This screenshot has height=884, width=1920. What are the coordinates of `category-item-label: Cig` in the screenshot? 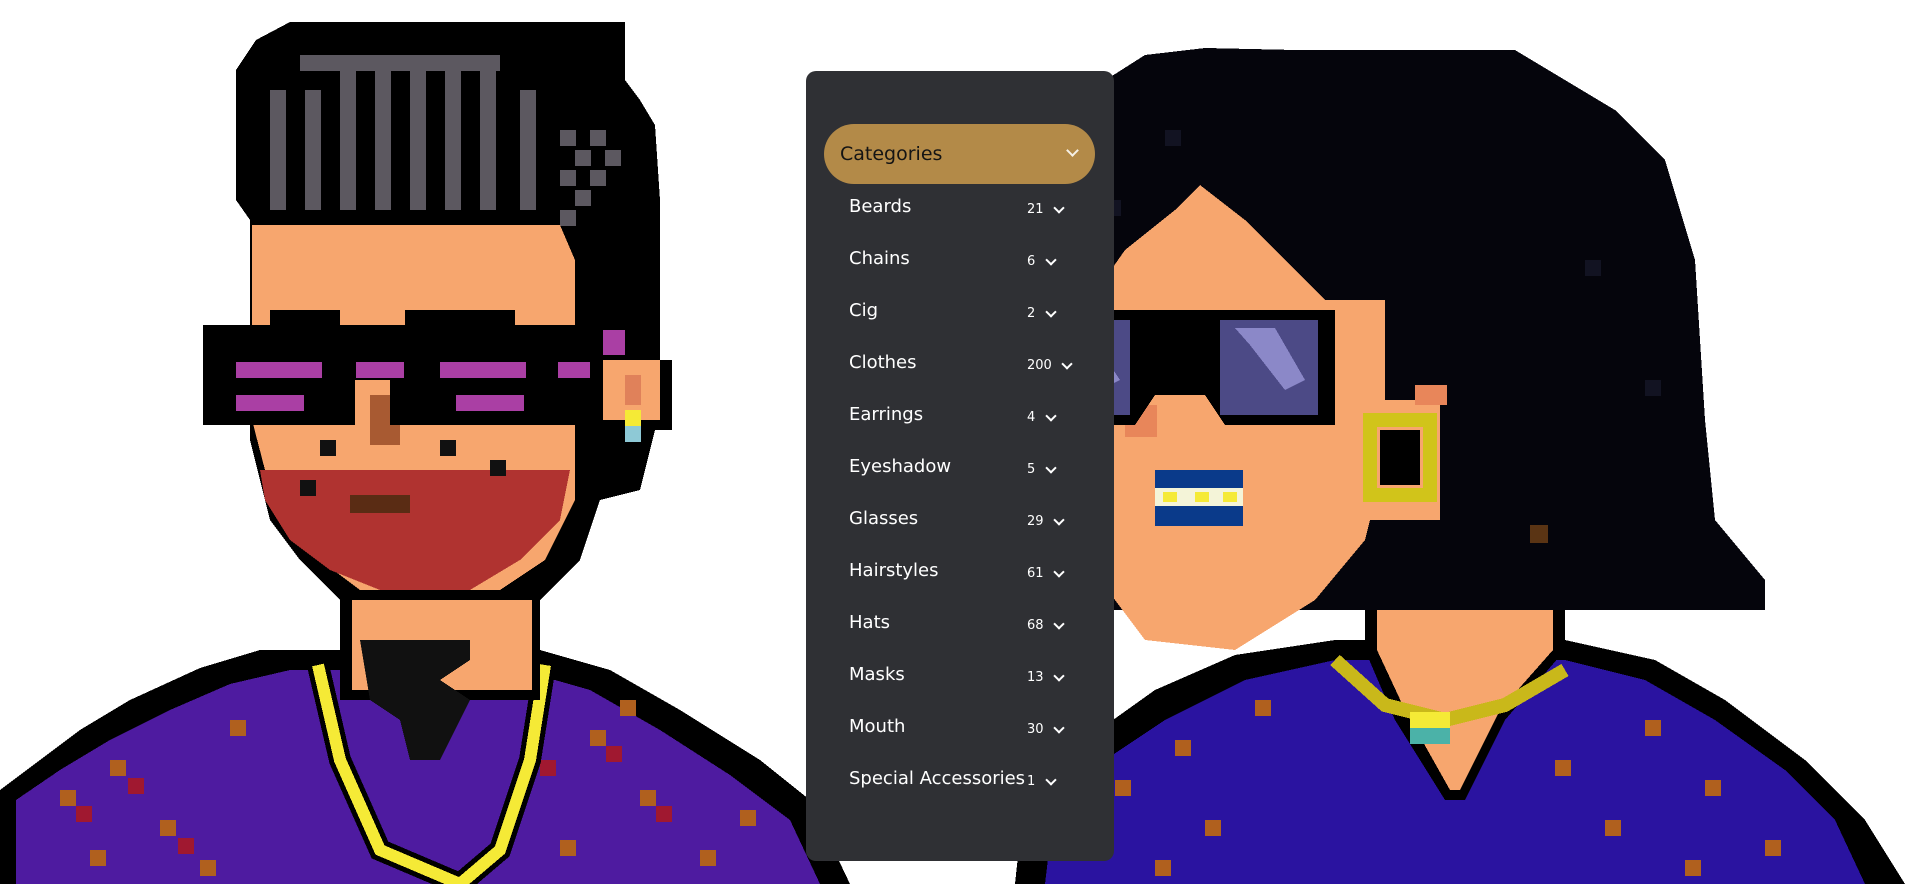 It's located at (863, 310).